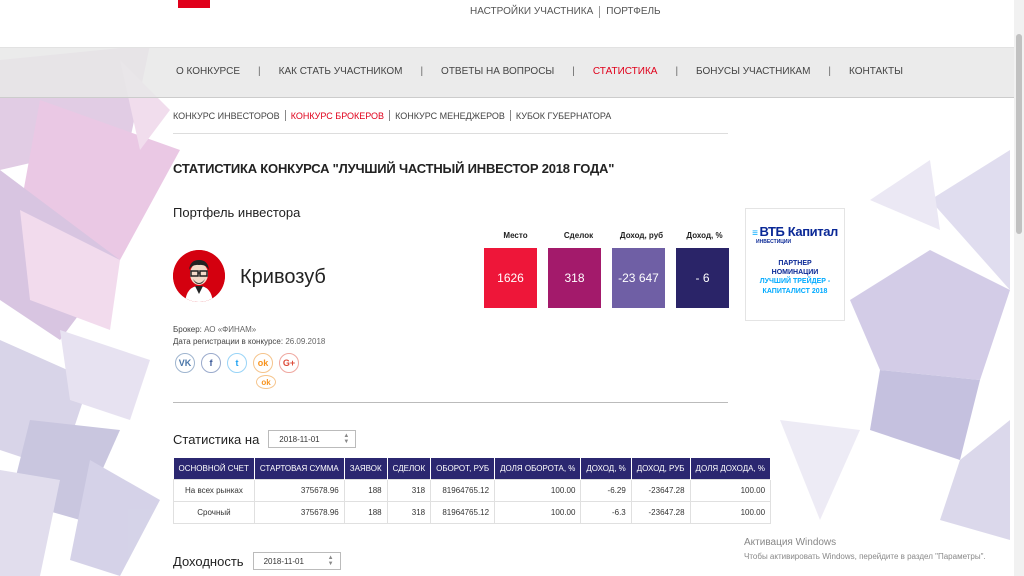  What do you see at coordinates (450, 116) in the screenshot?
I see `subnav-managers: КОНКУРС МЕНЕДЖЕРОВ` at bounding box center [450, 116].